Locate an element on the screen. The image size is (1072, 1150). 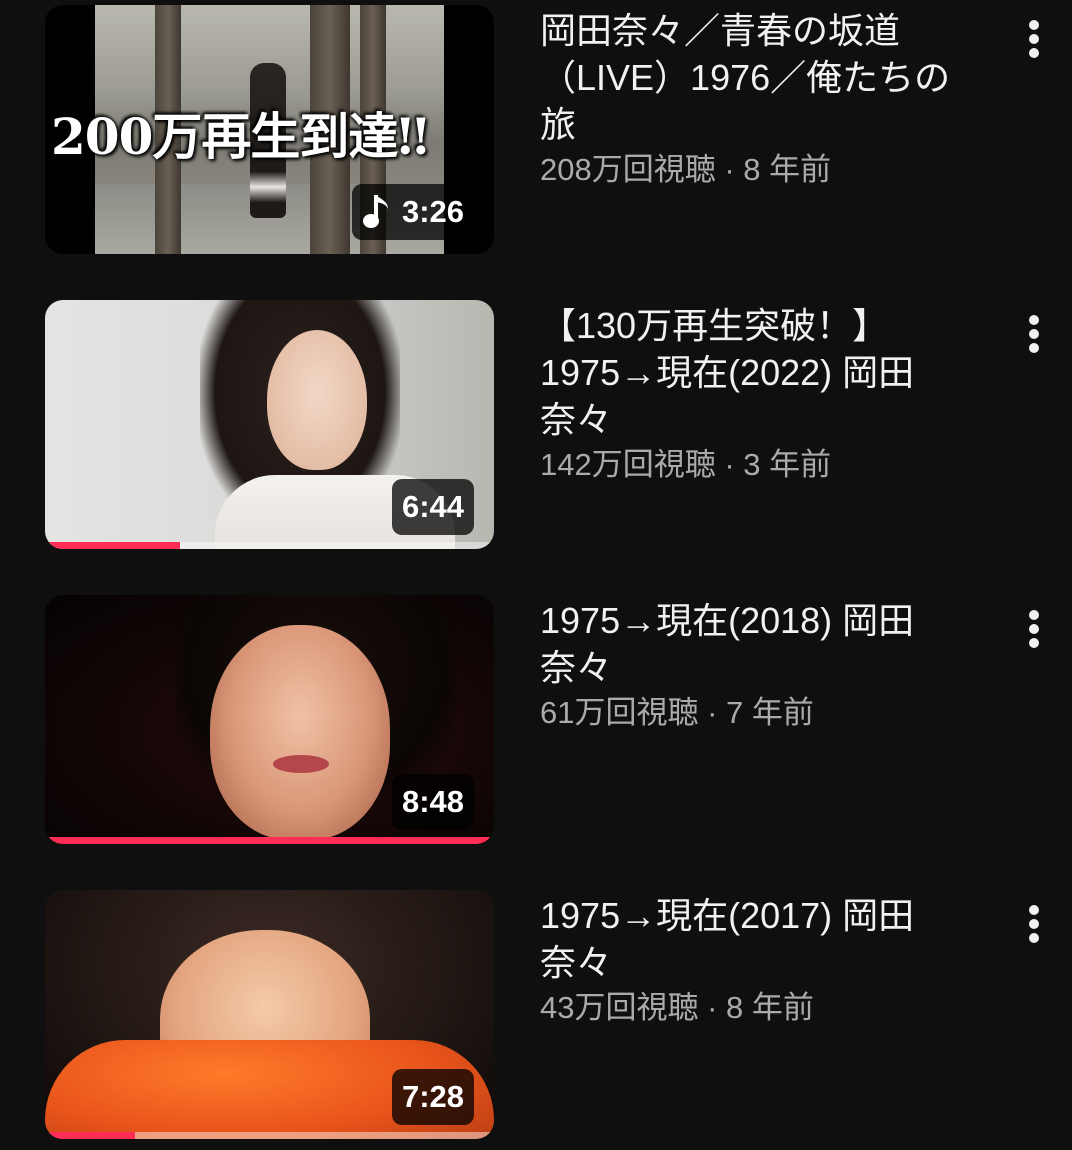
view-count: 43万回視聴 is located at coordinates (619, 1007).